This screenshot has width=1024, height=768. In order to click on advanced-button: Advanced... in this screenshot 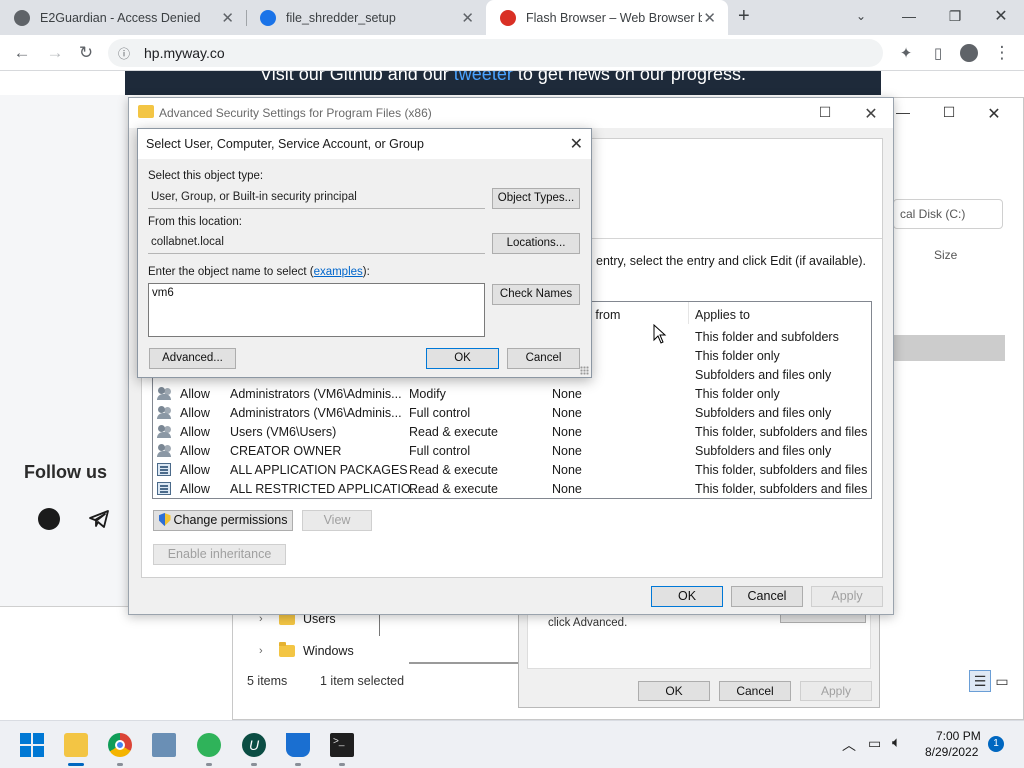, I will do `click(192, 358)`.